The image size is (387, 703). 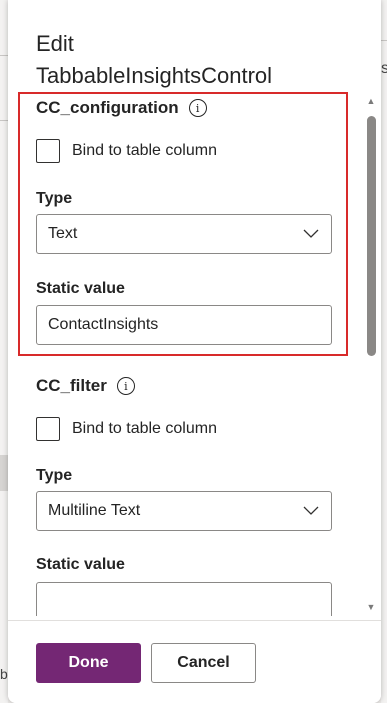 What do you see at coordinates (371, 236) in the screenshot?
I see `scrollbar-thumb` at bounding box center [371, 236].